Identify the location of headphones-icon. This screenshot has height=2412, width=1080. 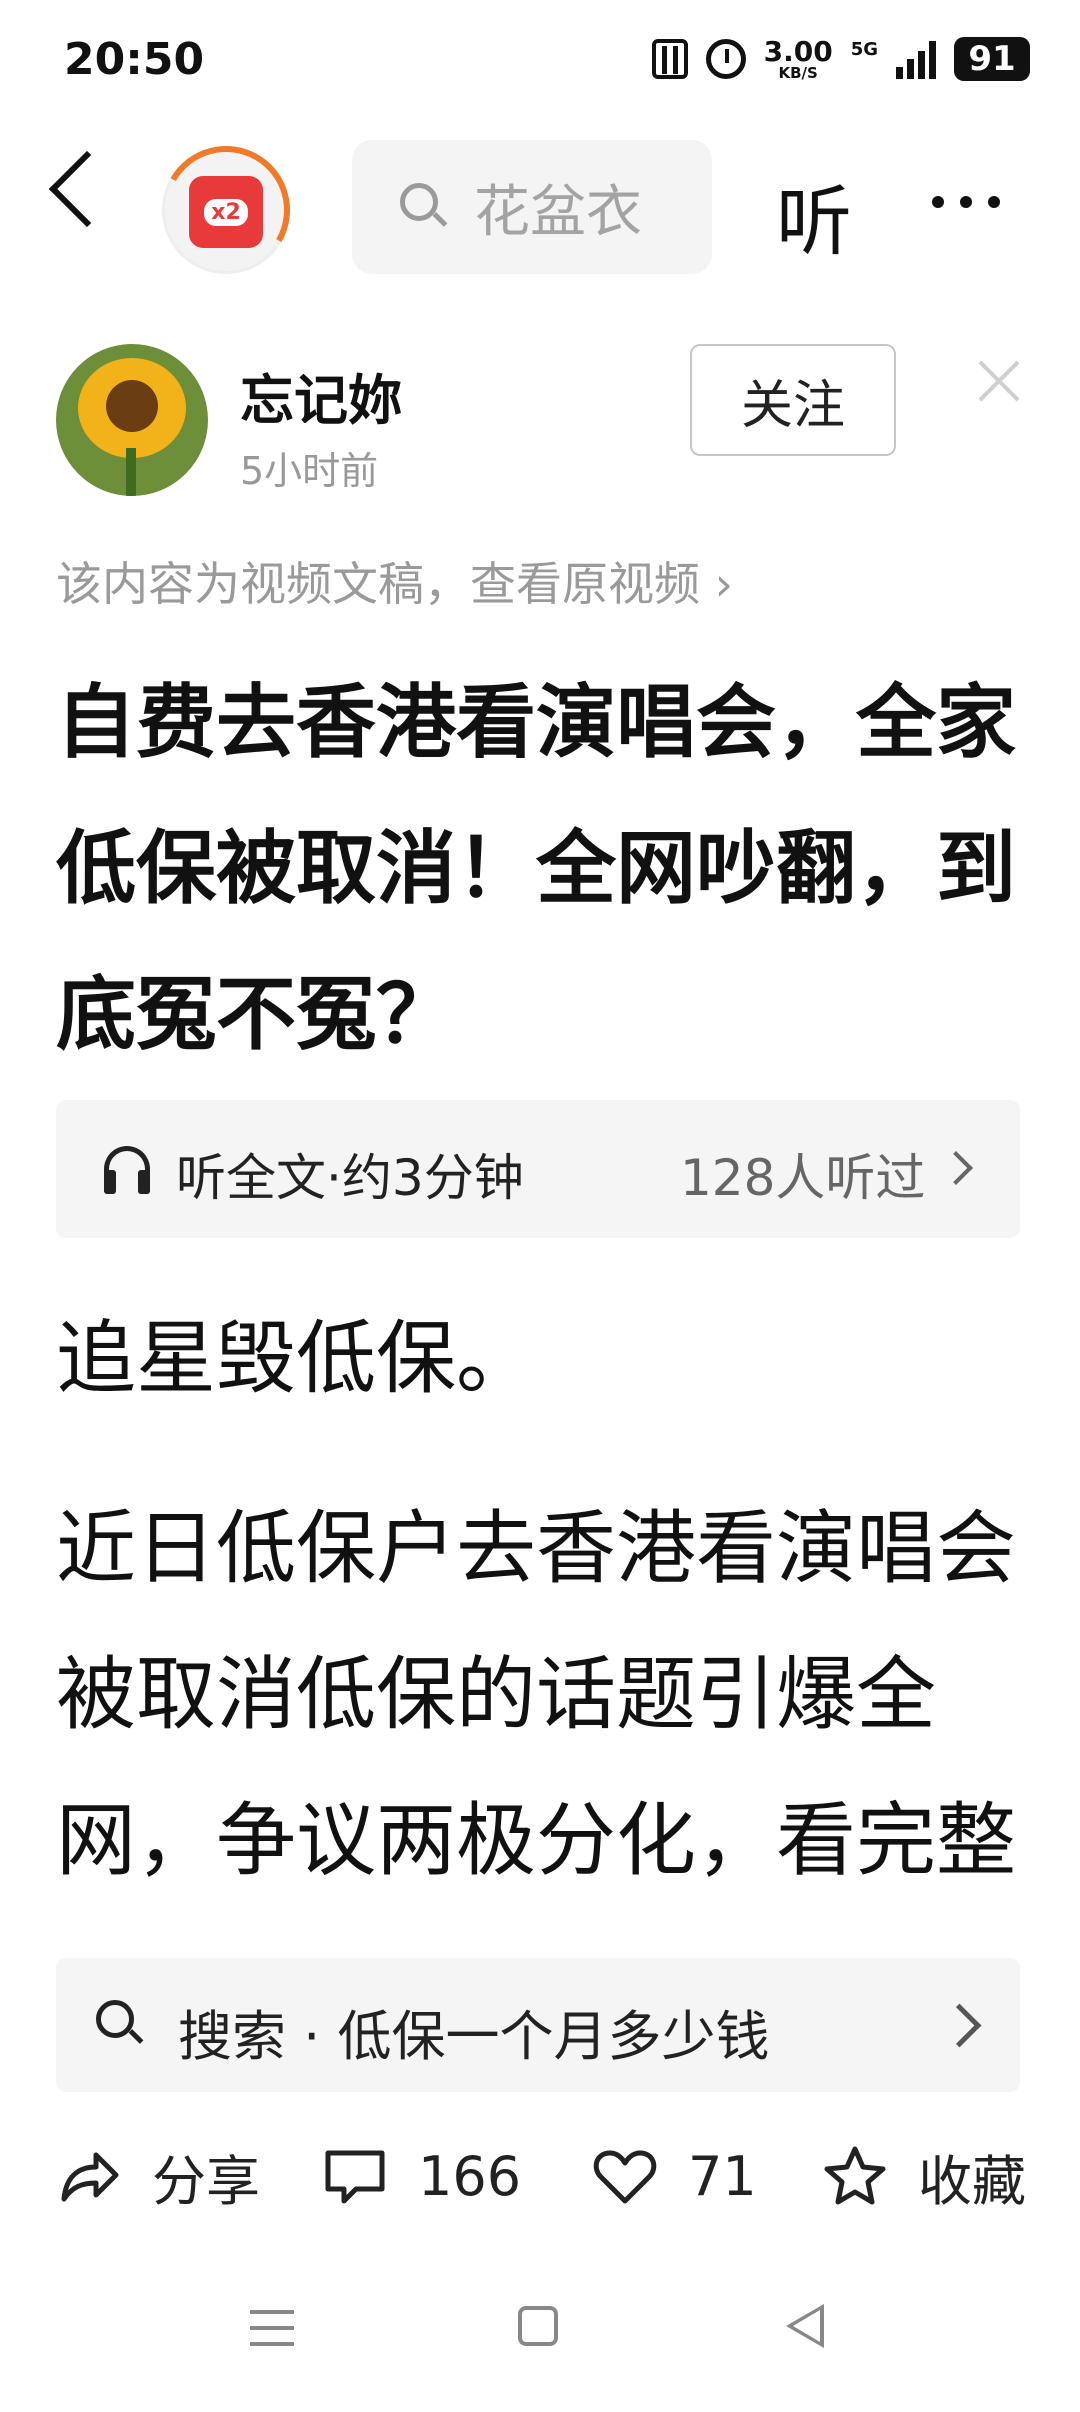
(127, 1170).